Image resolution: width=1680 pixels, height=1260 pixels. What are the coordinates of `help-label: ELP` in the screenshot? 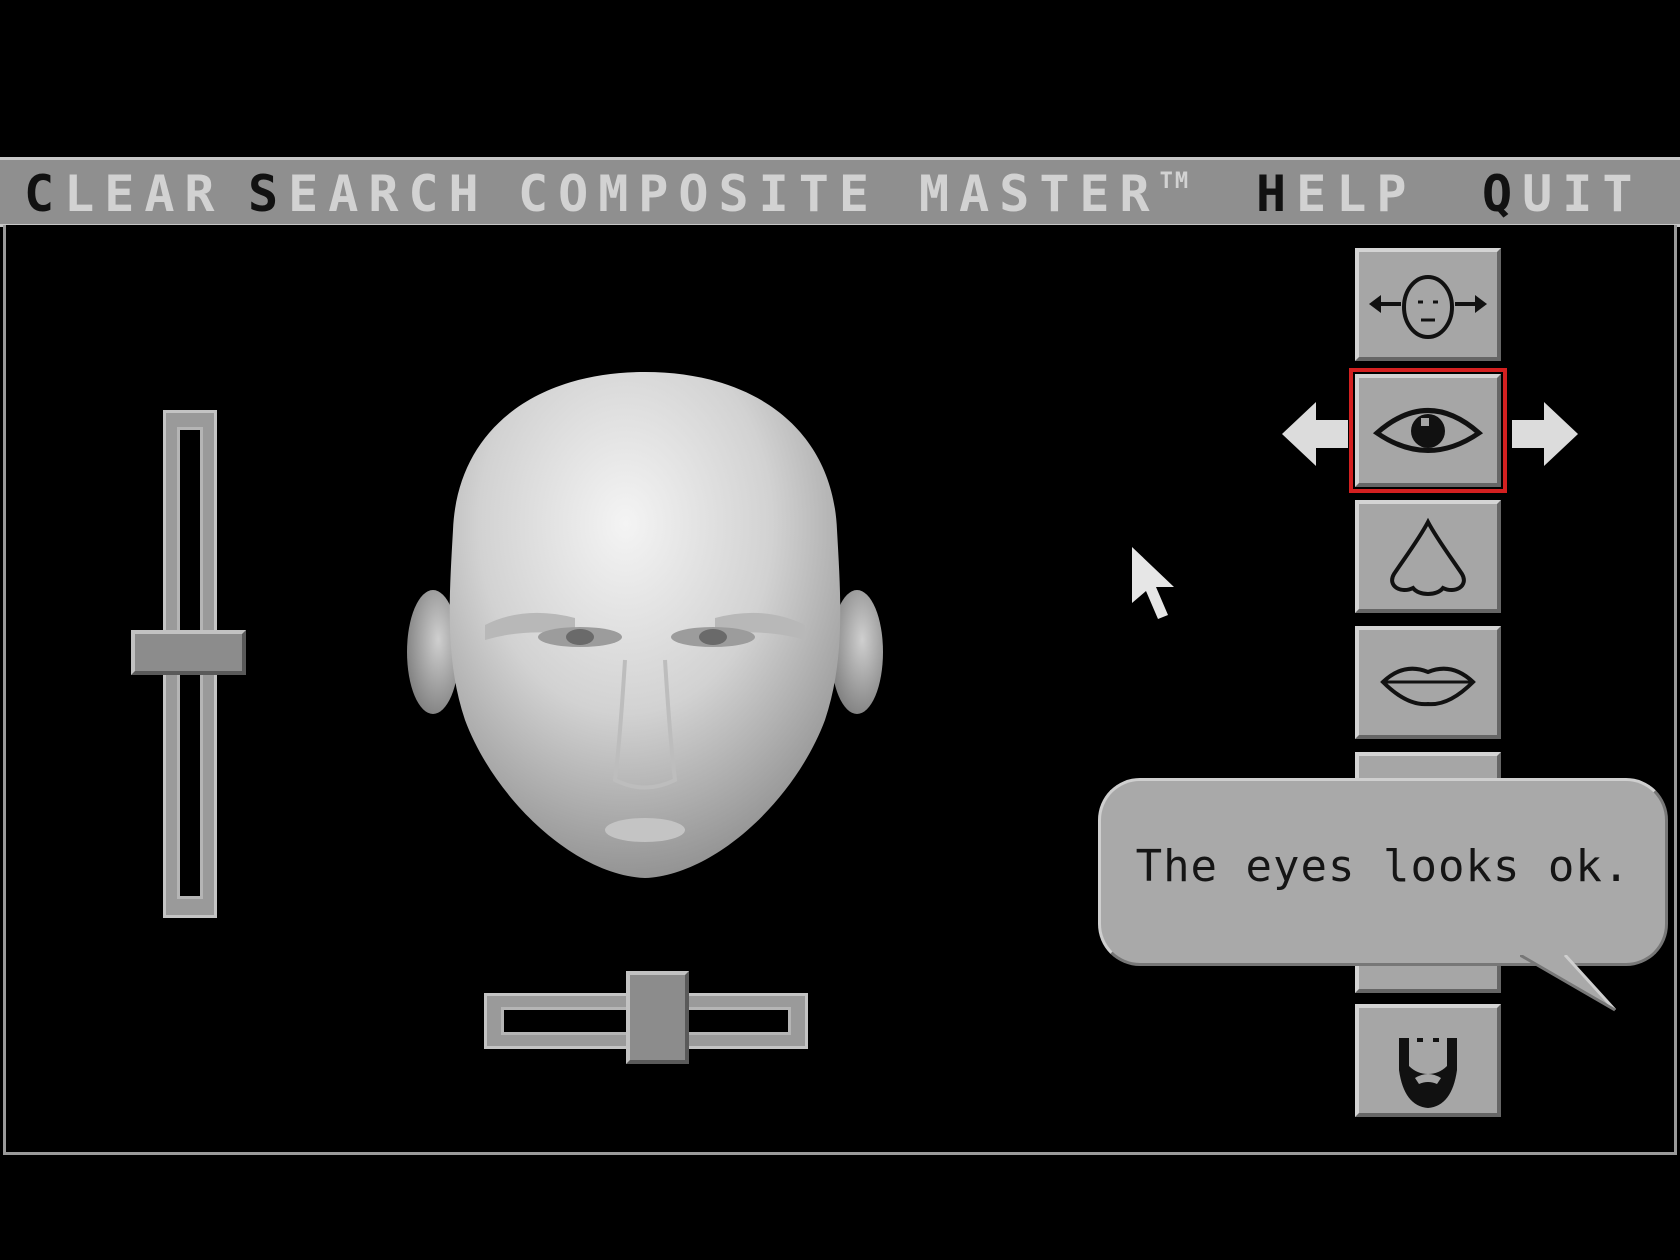 It's located at (1356, 194).